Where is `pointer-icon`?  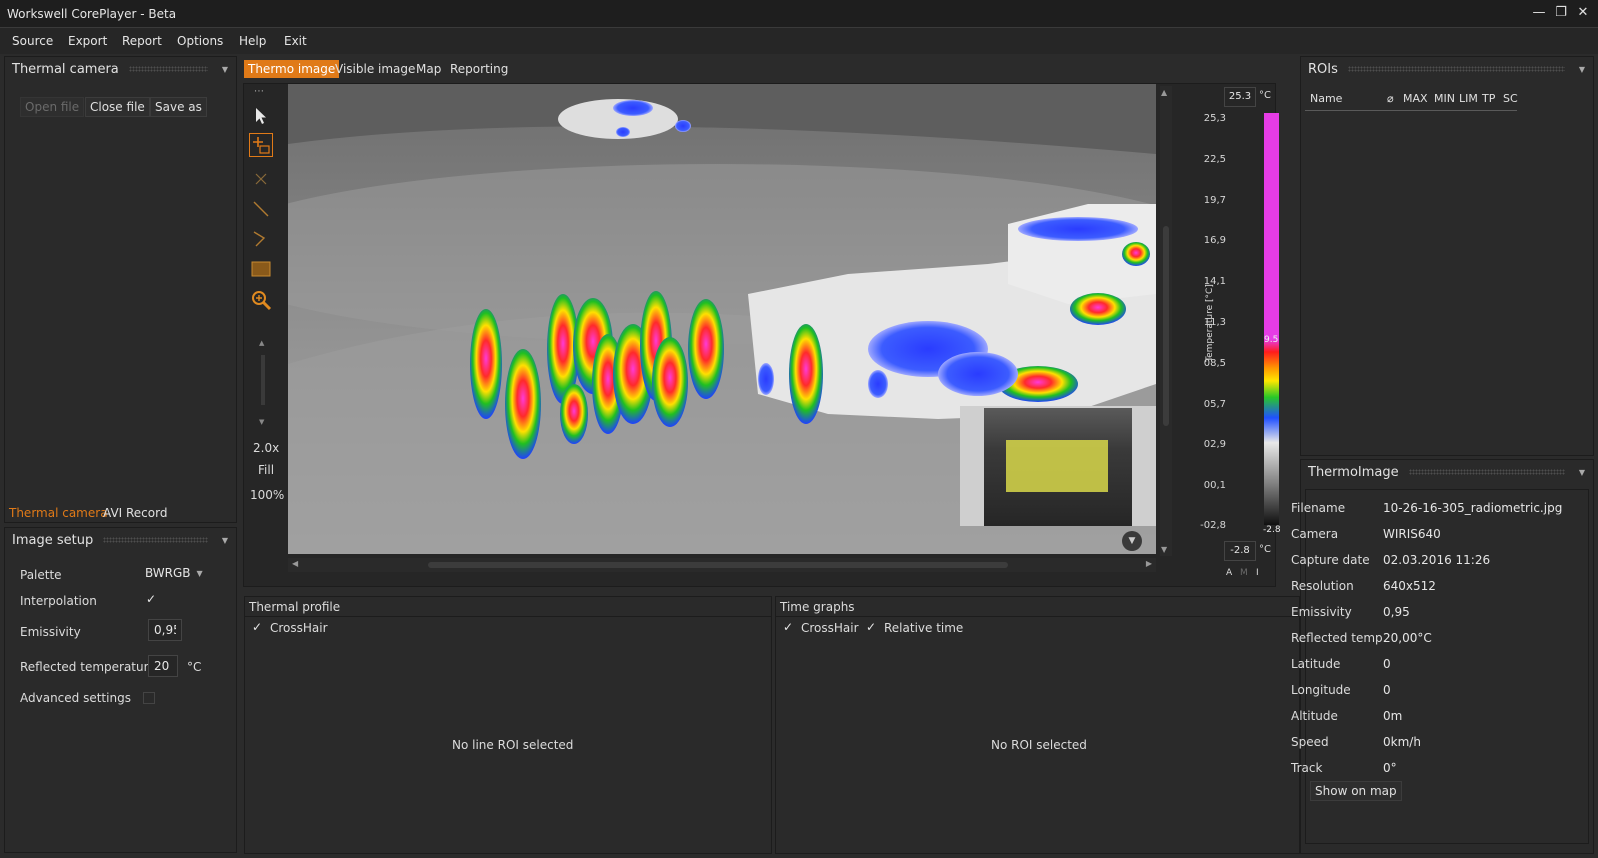
pointer-icon is located at coordinates (261, 116).